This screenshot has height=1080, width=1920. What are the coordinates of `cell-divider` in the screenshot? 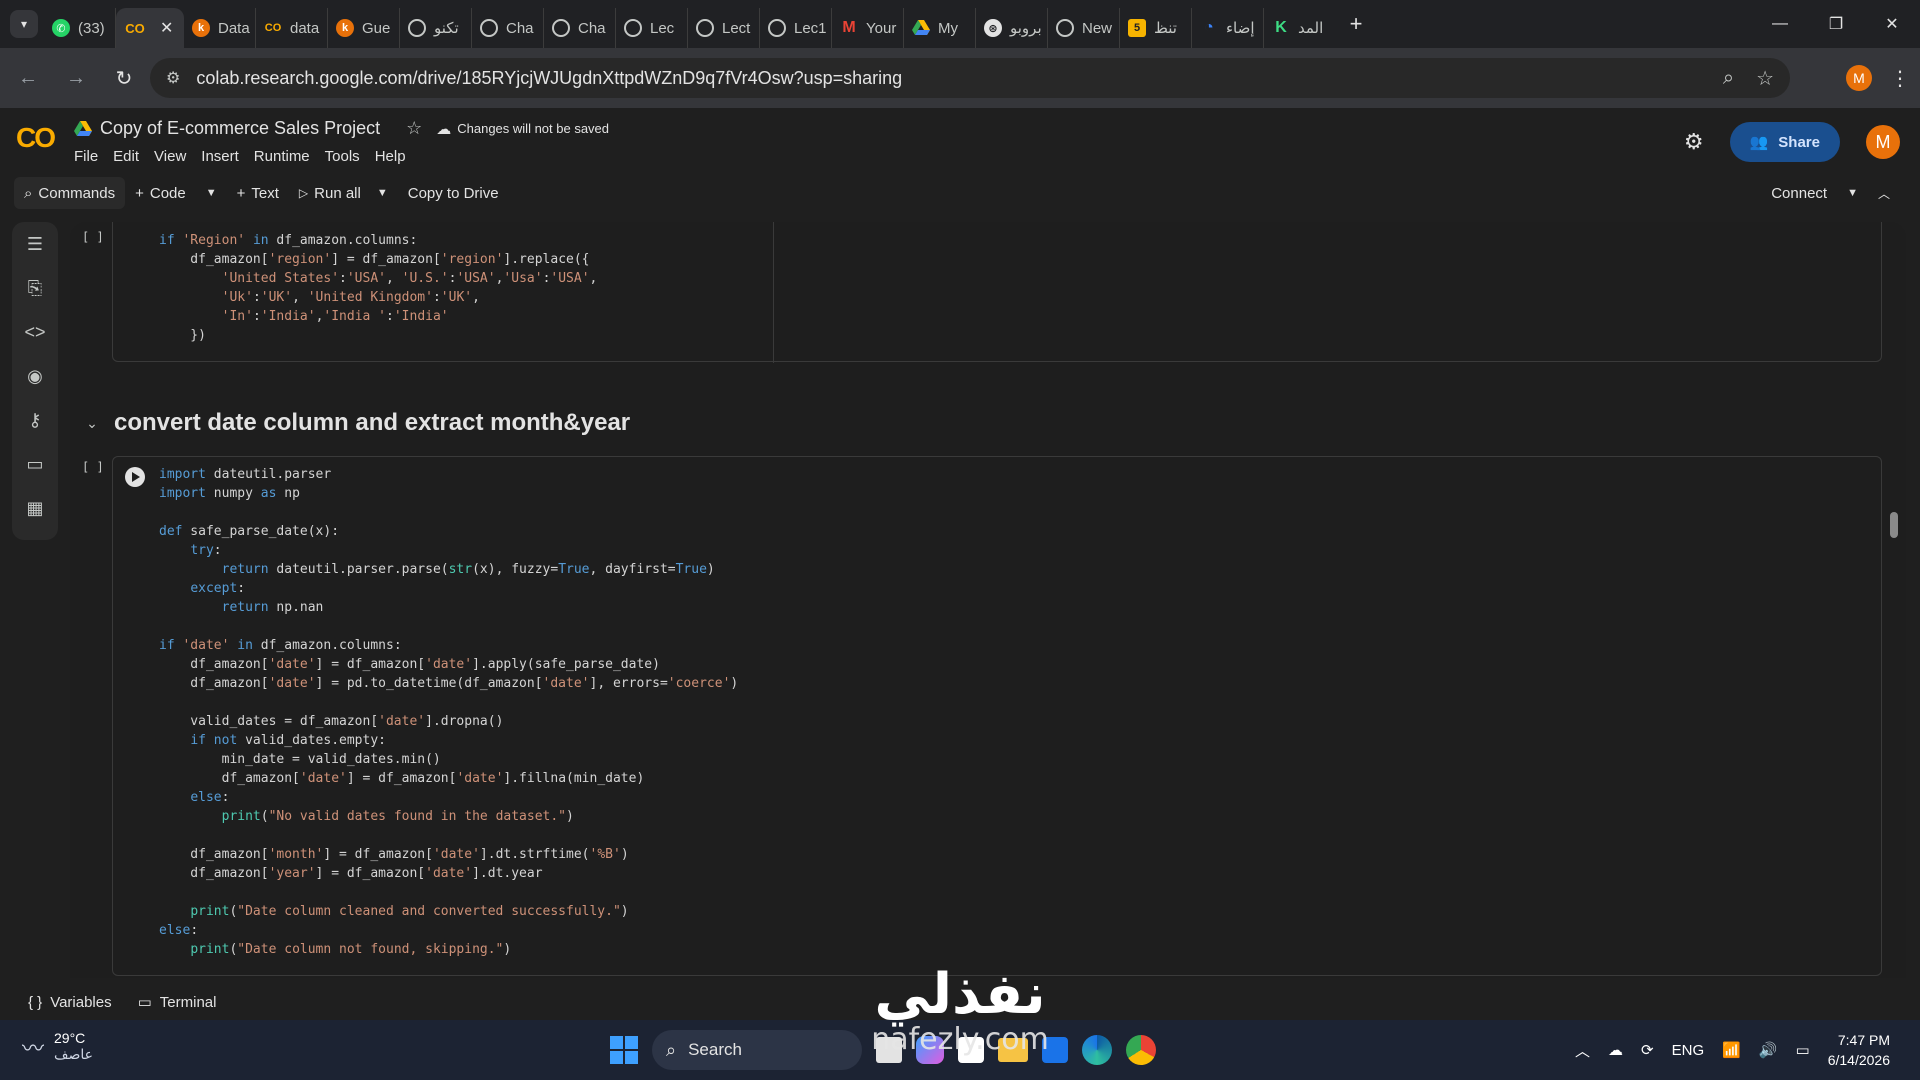 It's located at (773, 292).